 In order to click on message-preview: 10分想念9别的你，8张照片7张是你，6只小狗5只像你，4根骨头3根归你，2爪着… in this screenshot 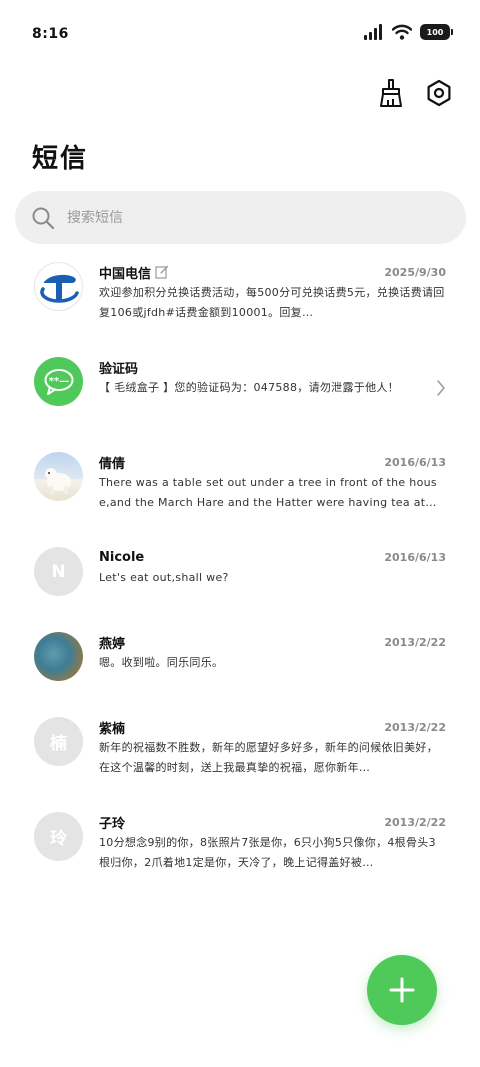, I will do `click(267, 852)`.